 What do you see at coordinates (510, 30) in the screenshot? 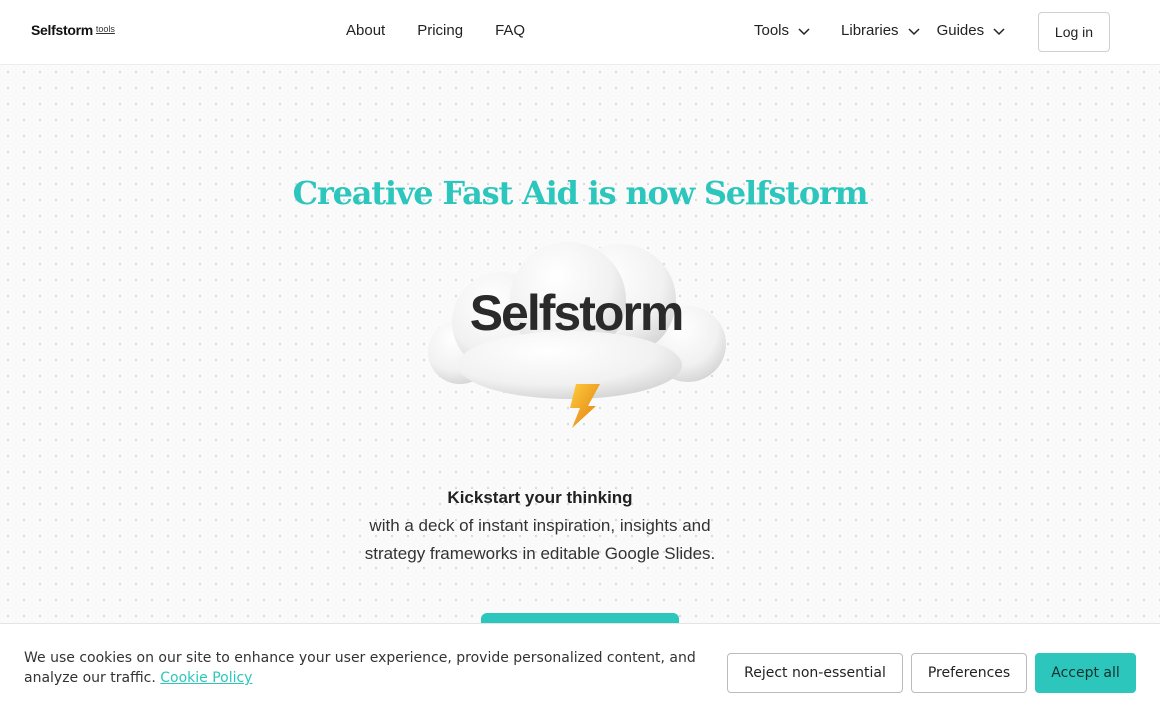
I see `nav-link-faq: FAQ` at bounding box center [510, 30].